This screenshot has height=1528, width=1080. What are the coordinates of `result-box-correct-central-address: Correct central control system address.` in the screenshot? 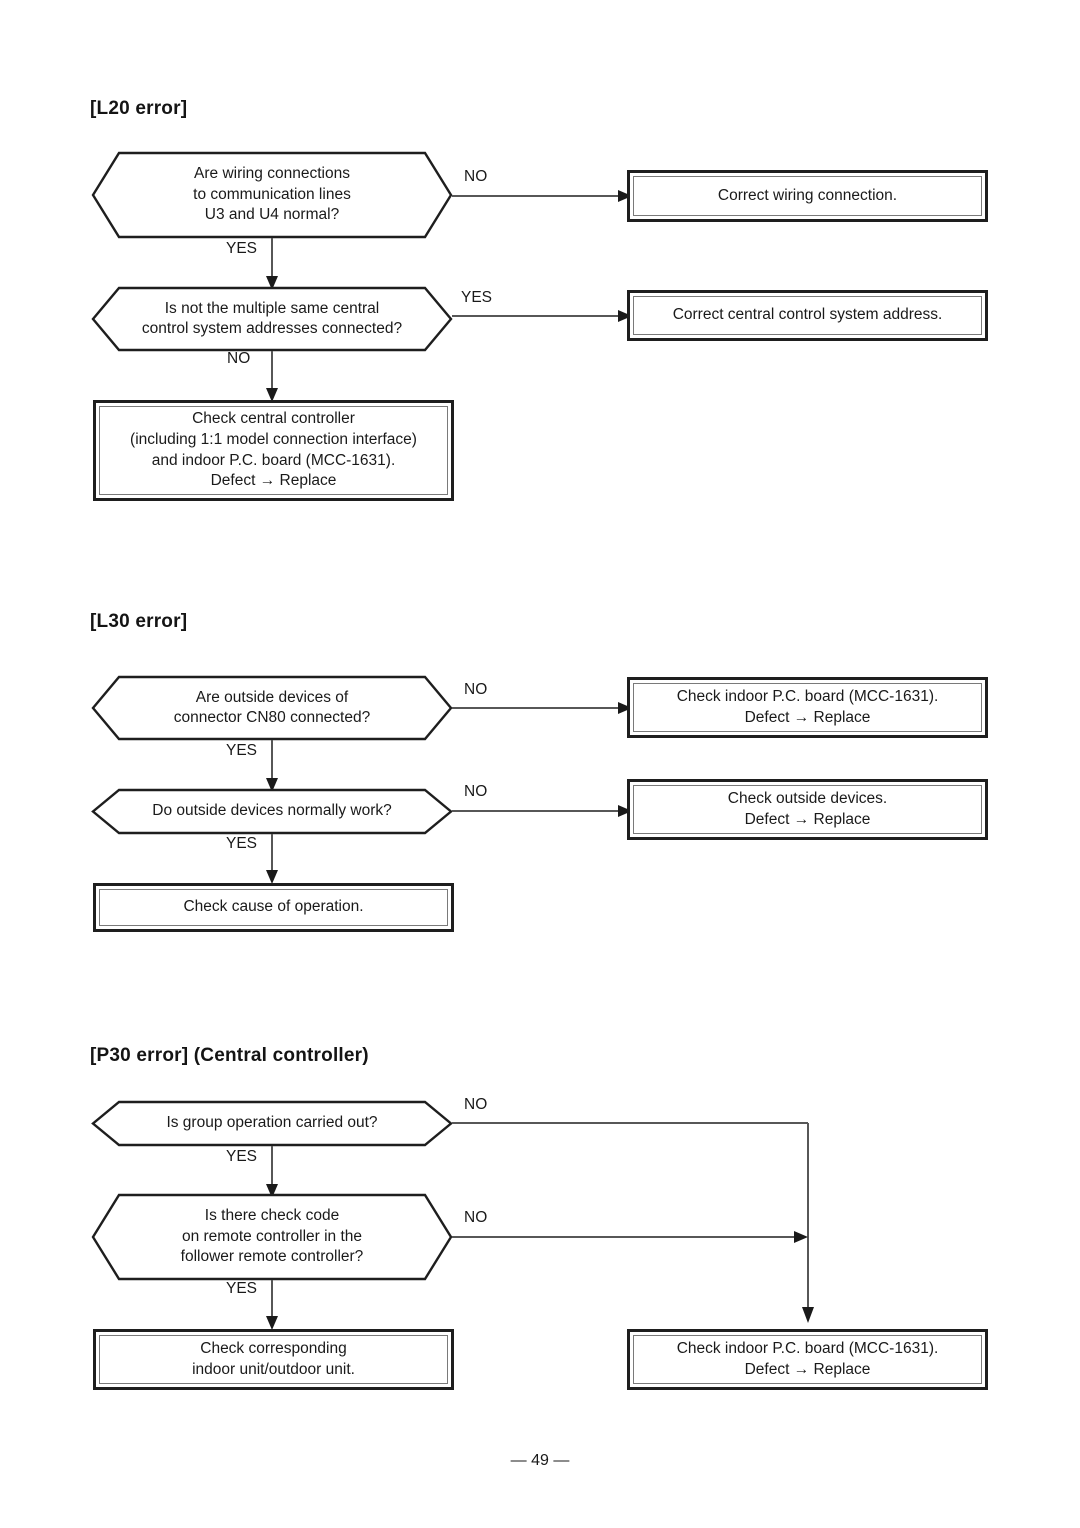 It's located at (807, 315).